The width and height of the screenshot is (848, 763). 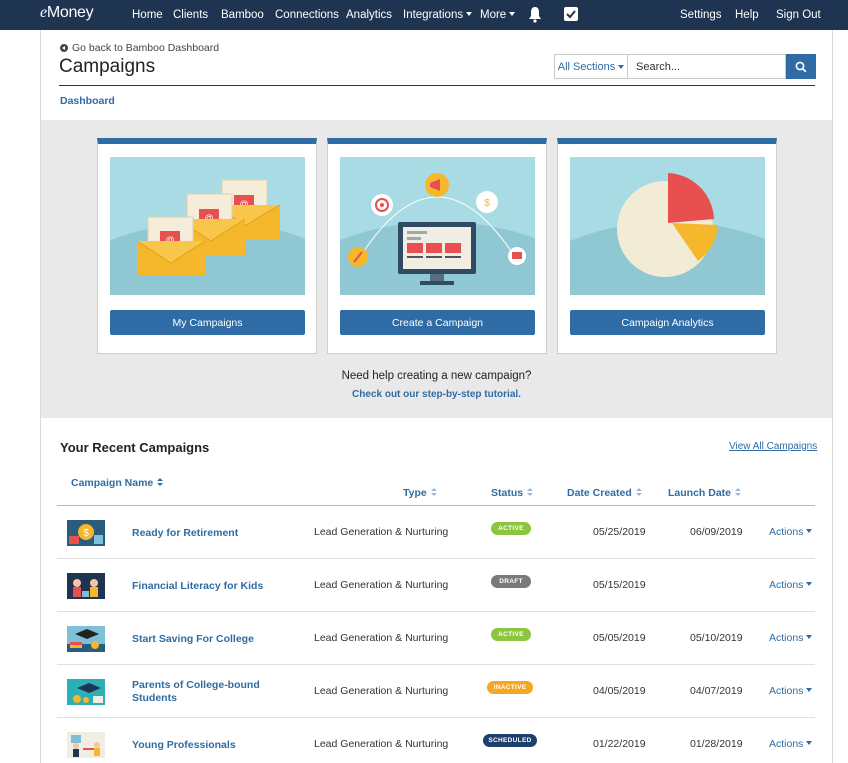 I want to click on column-header-date-created: Date Created, so click(x=604, y=493).